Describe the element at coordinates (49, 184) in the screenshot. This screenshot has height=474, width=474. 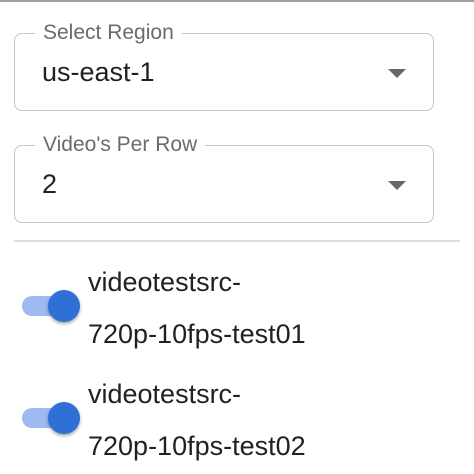
I see `videos-per-row-value: 2` at that location.